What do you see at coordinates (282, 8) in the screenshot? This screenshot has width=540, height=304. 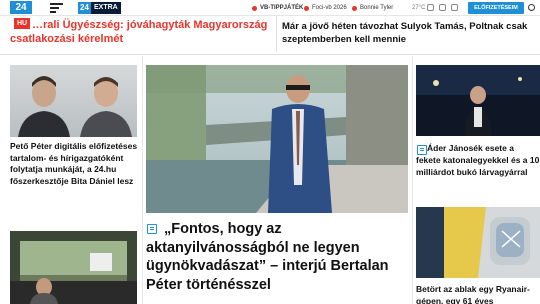 I see `nav-item-label: VB-TIPPJÁTÉK` at bounding box center [282, 8].